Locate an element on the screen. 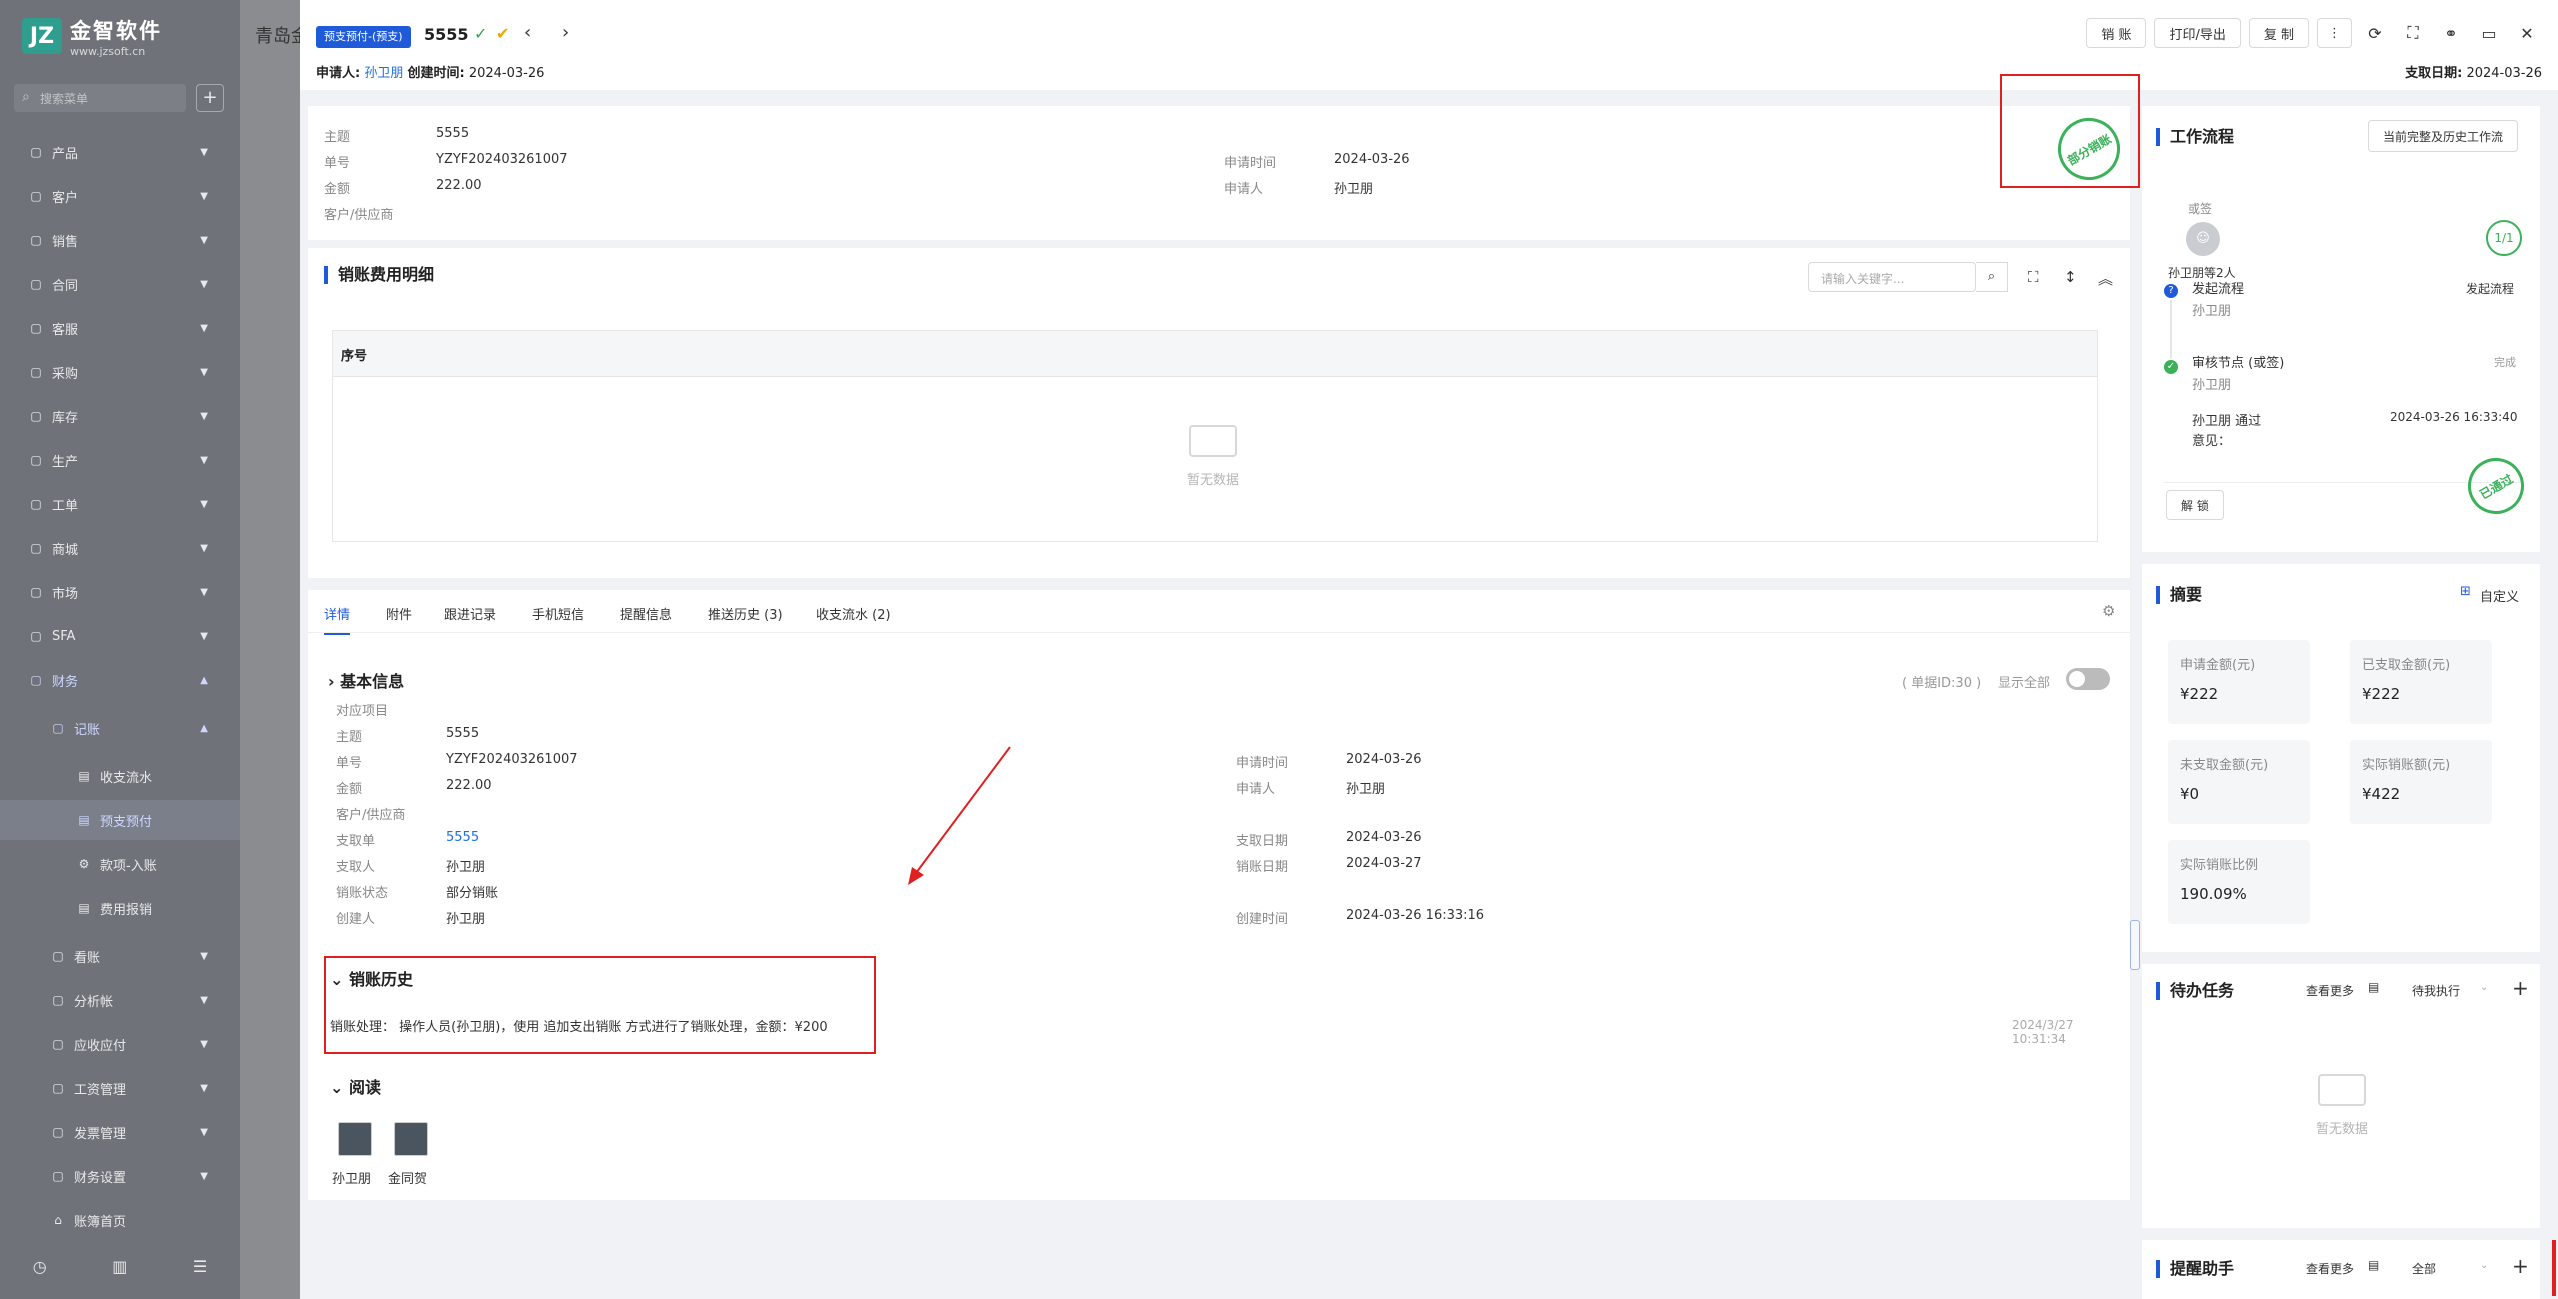  sidebar-item-production: ▢ 生产 ▼ is located at coordinates (120, 460).